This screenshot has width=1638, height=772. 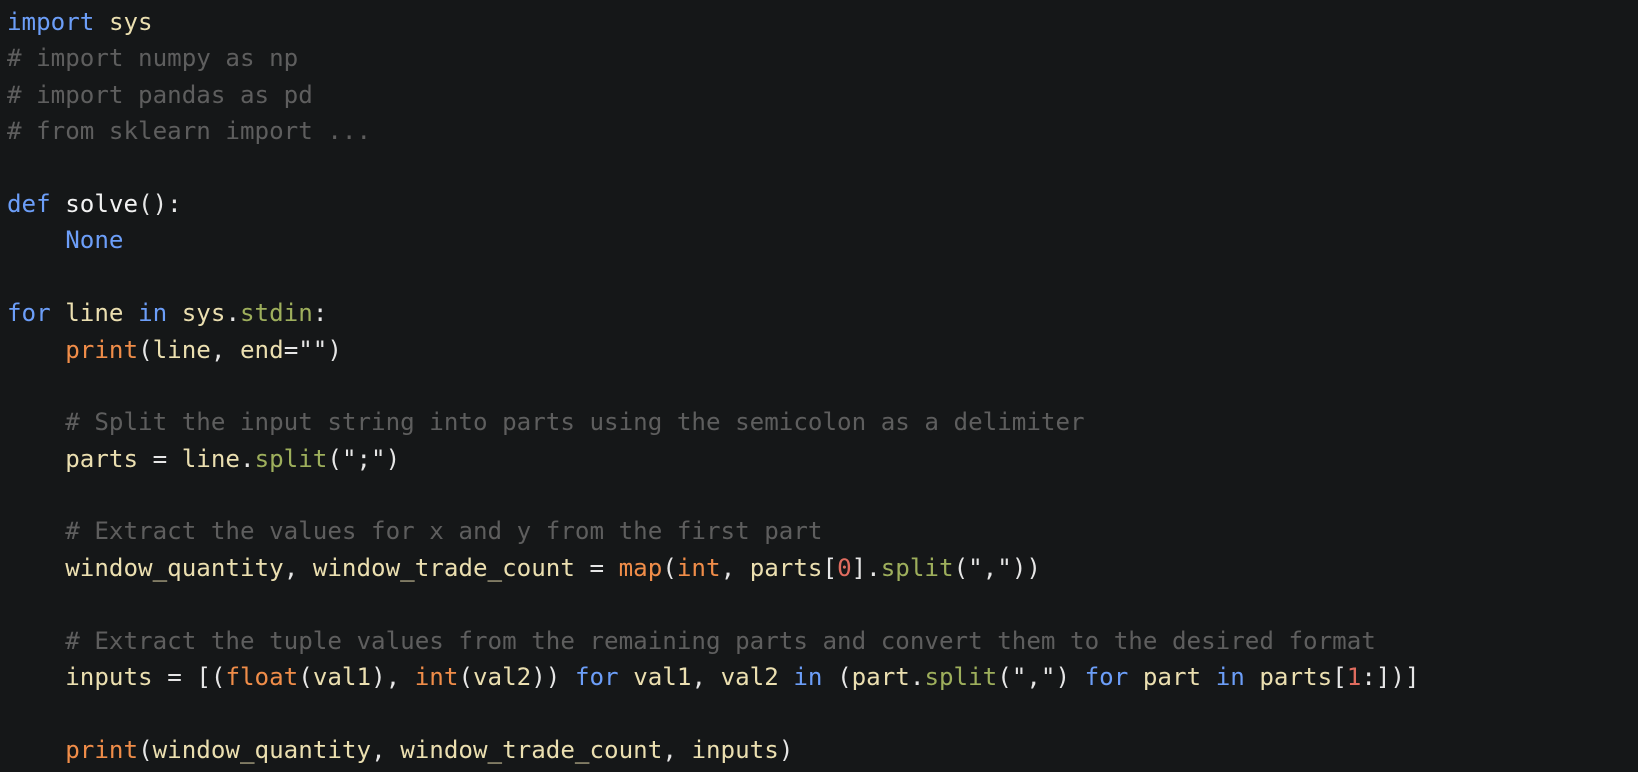 I want to click on code-token: sys, so click(x=203, y=313).